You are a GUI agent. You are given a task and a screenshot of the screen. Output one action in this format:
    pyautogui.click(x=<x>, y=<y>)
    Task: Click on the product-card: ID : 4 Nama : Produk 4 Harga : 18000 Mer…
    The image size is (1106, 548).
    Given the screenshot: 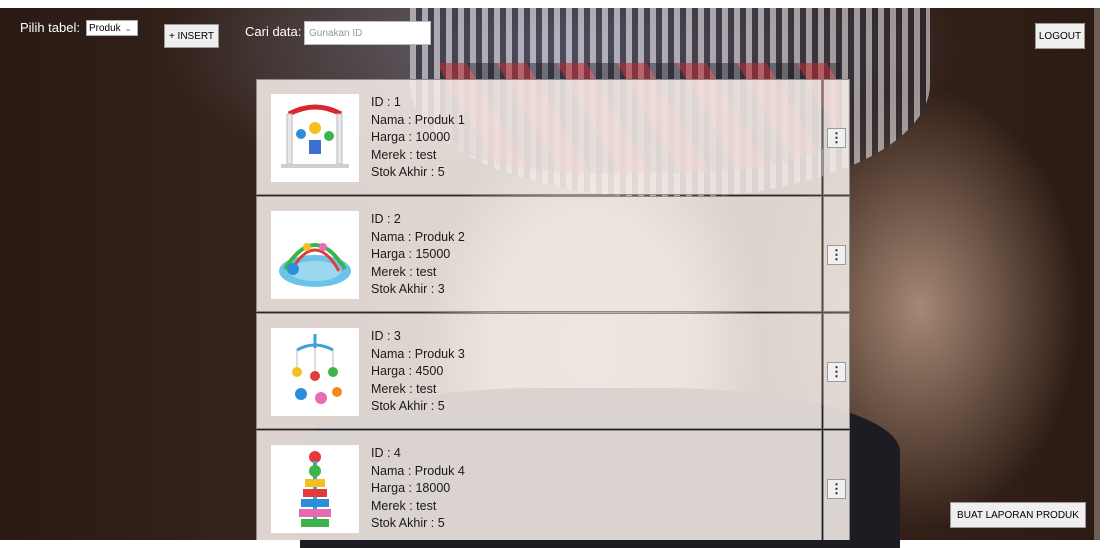 What is the action you would take?
    pyautogui.click(x=539, y=485)
    